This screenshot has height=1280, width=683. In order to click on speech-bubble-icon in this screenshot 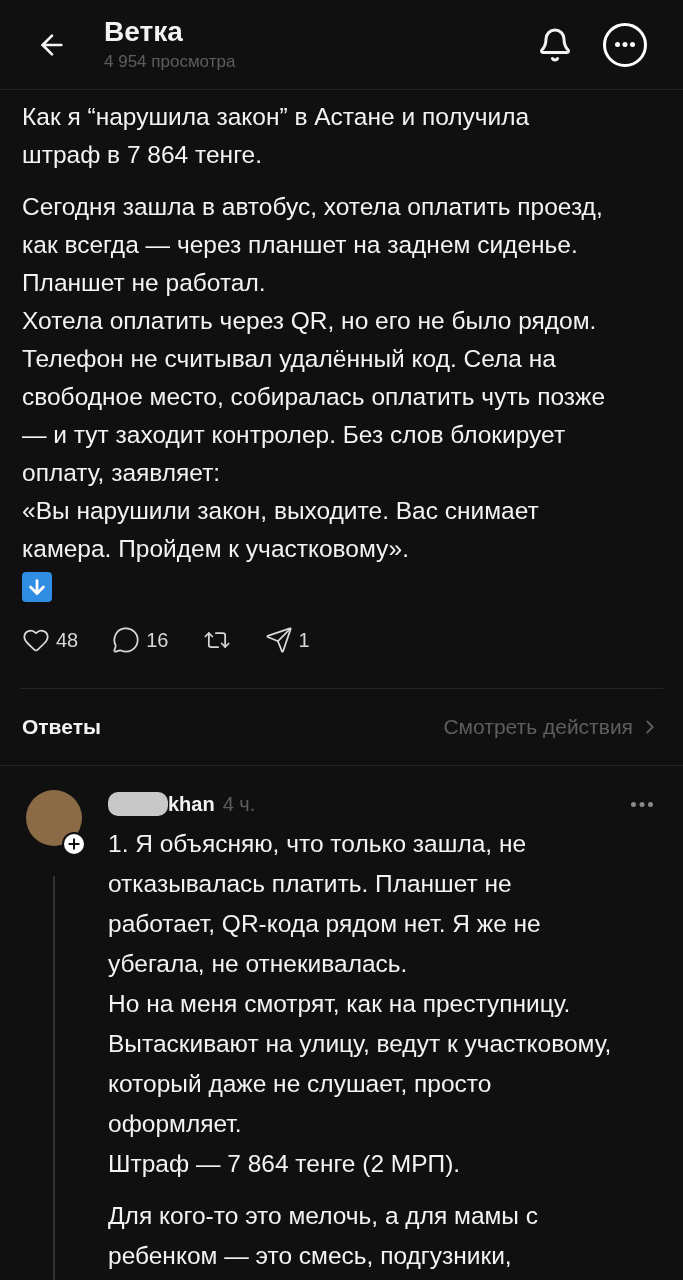, I will do `click(126, 640)`.